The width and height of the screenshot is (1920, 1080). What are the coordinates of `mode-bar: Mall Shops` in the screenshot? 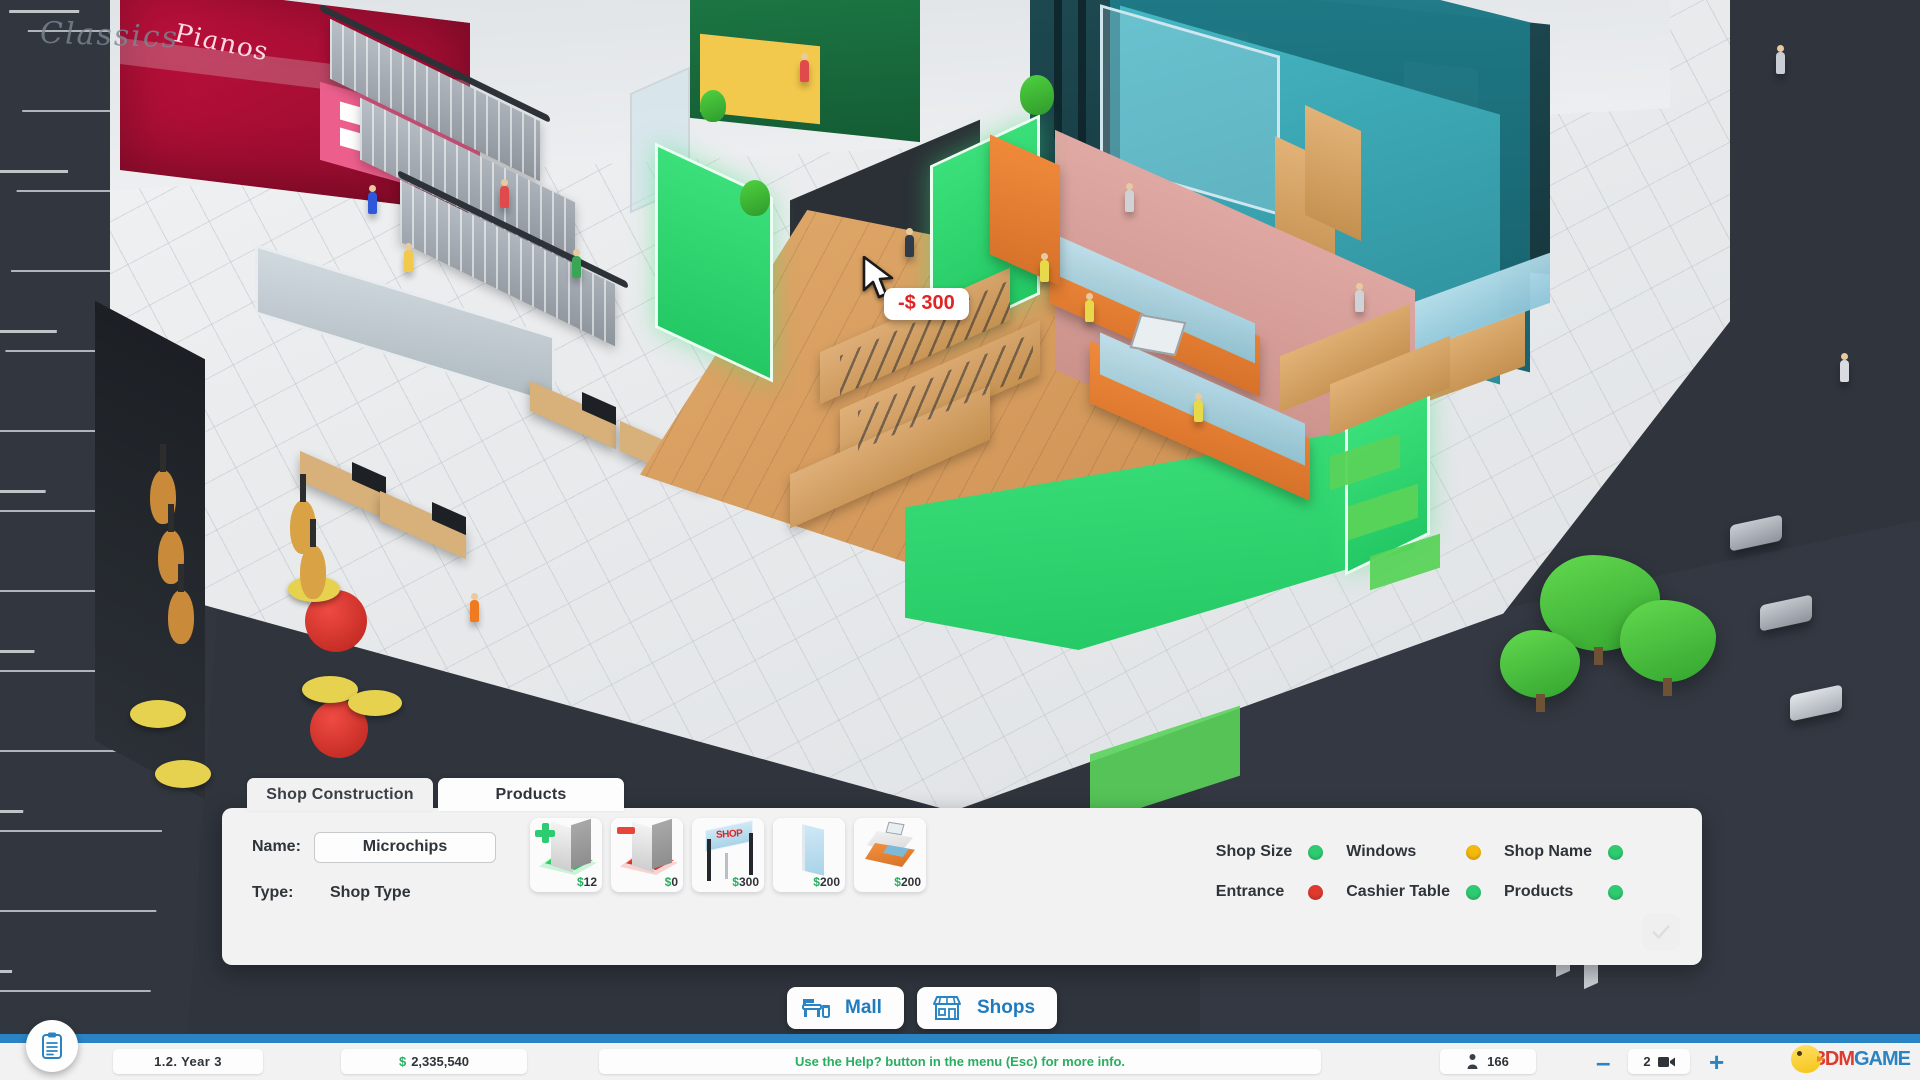 It's located at (922, 1008).